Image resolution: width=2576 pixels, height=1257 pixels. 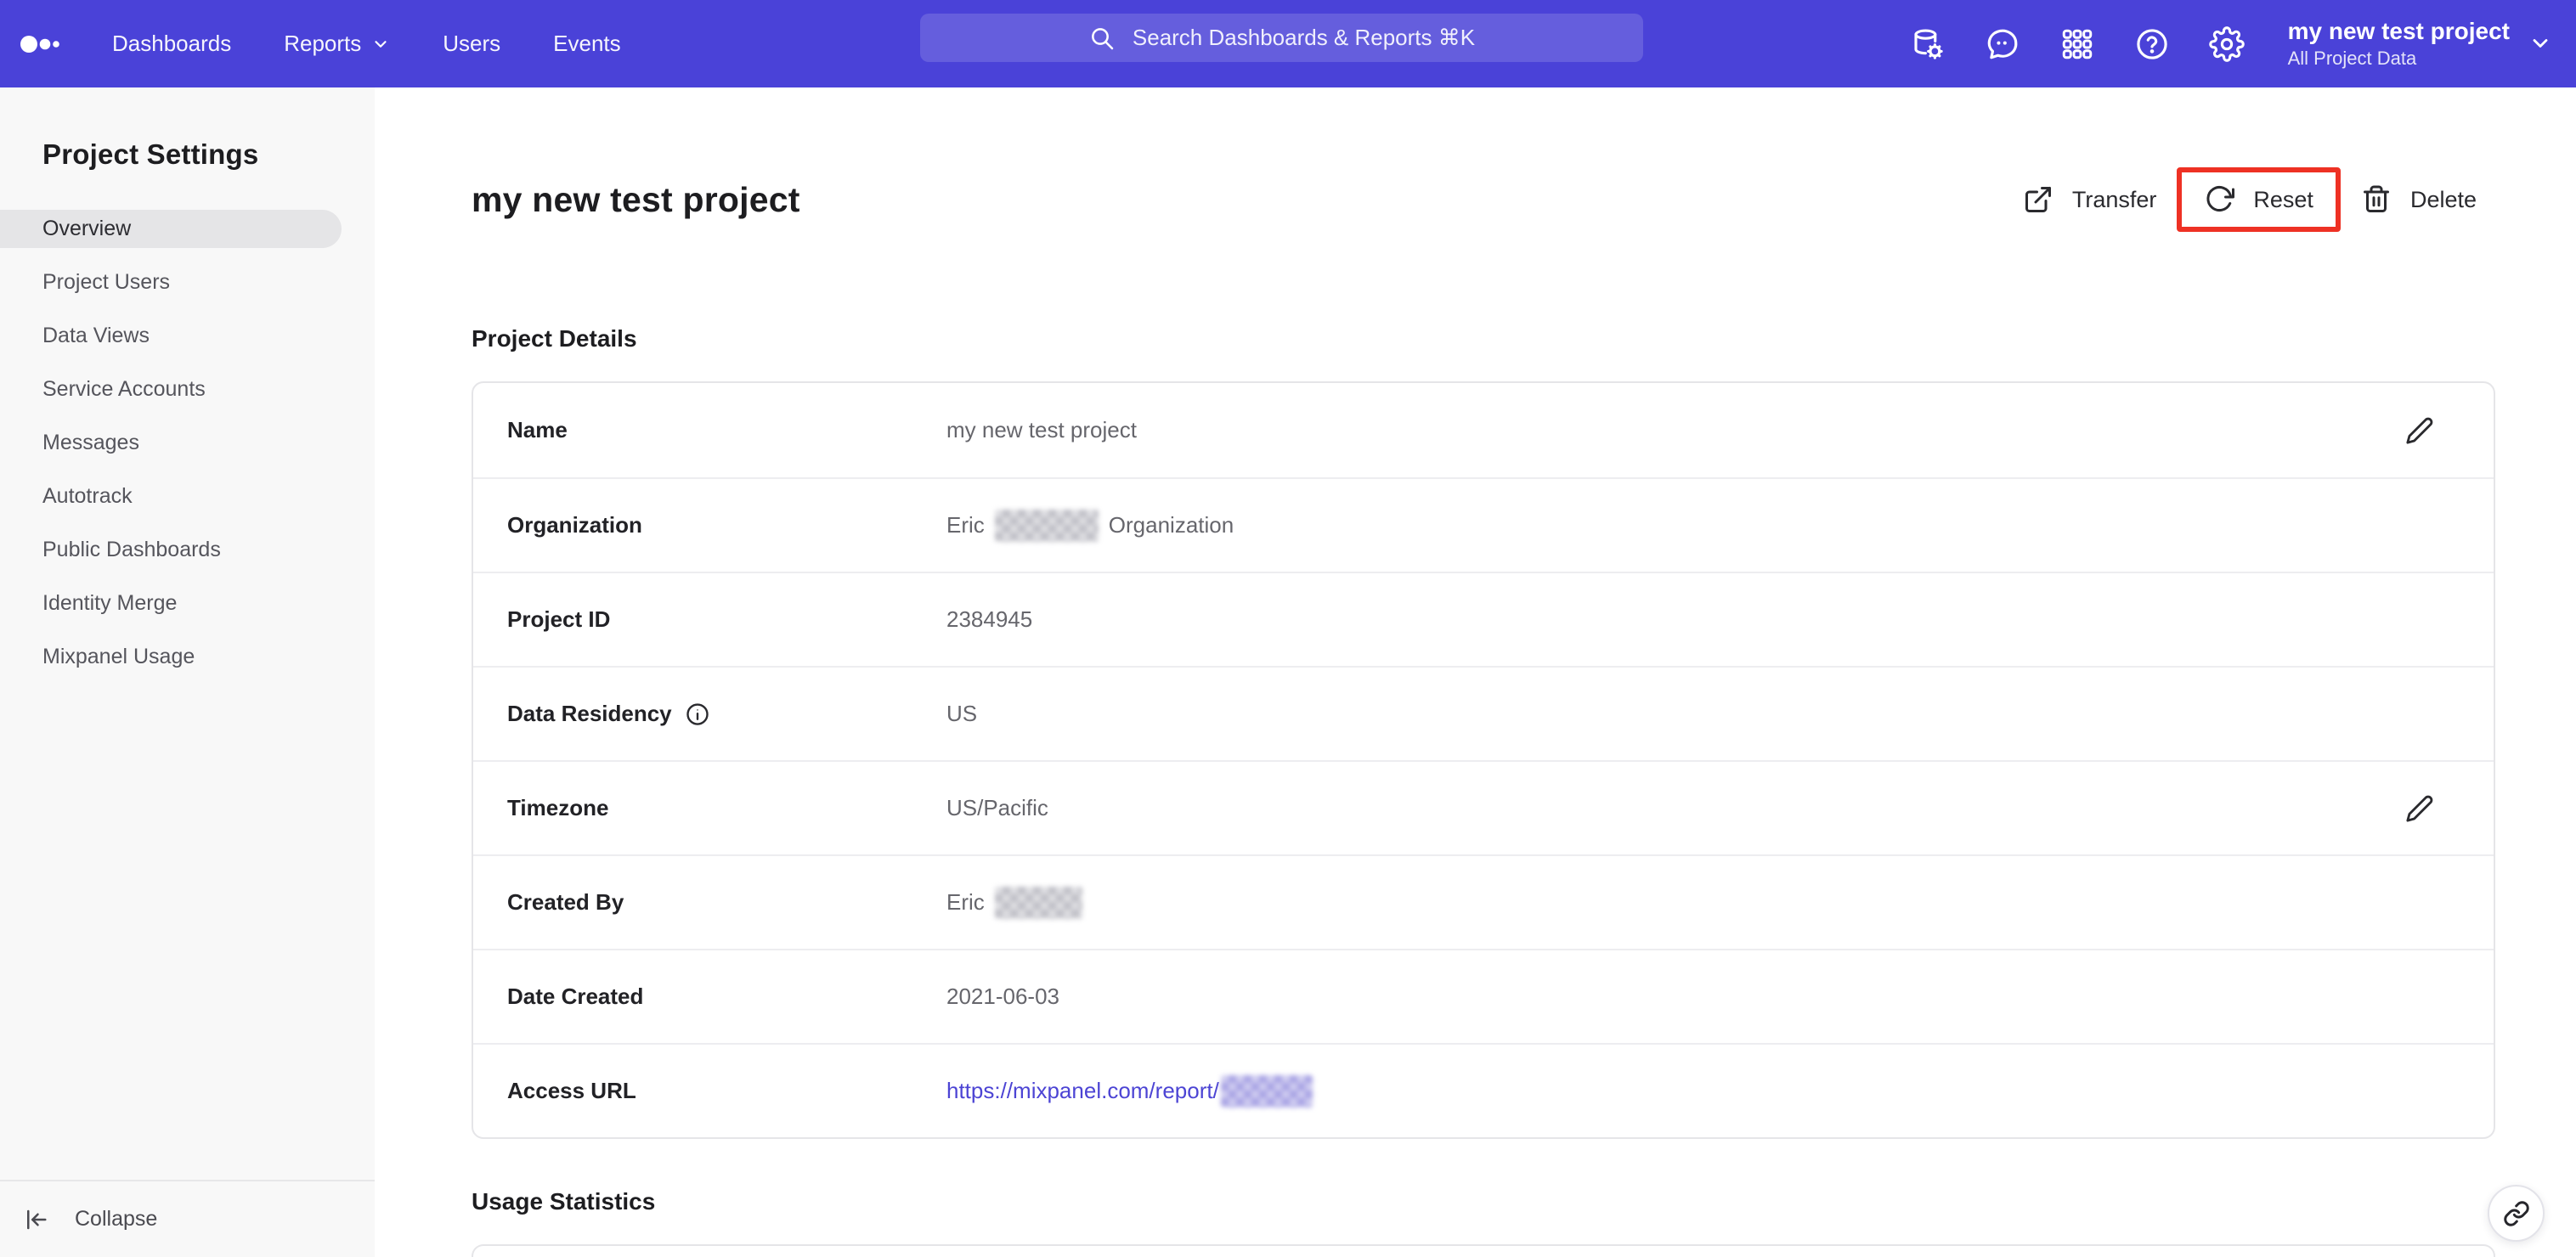 What do you see at coordinates (554, 338) in the screenshot?
I see `project-details-heading: Project Details` at bounding box center [554, 338].